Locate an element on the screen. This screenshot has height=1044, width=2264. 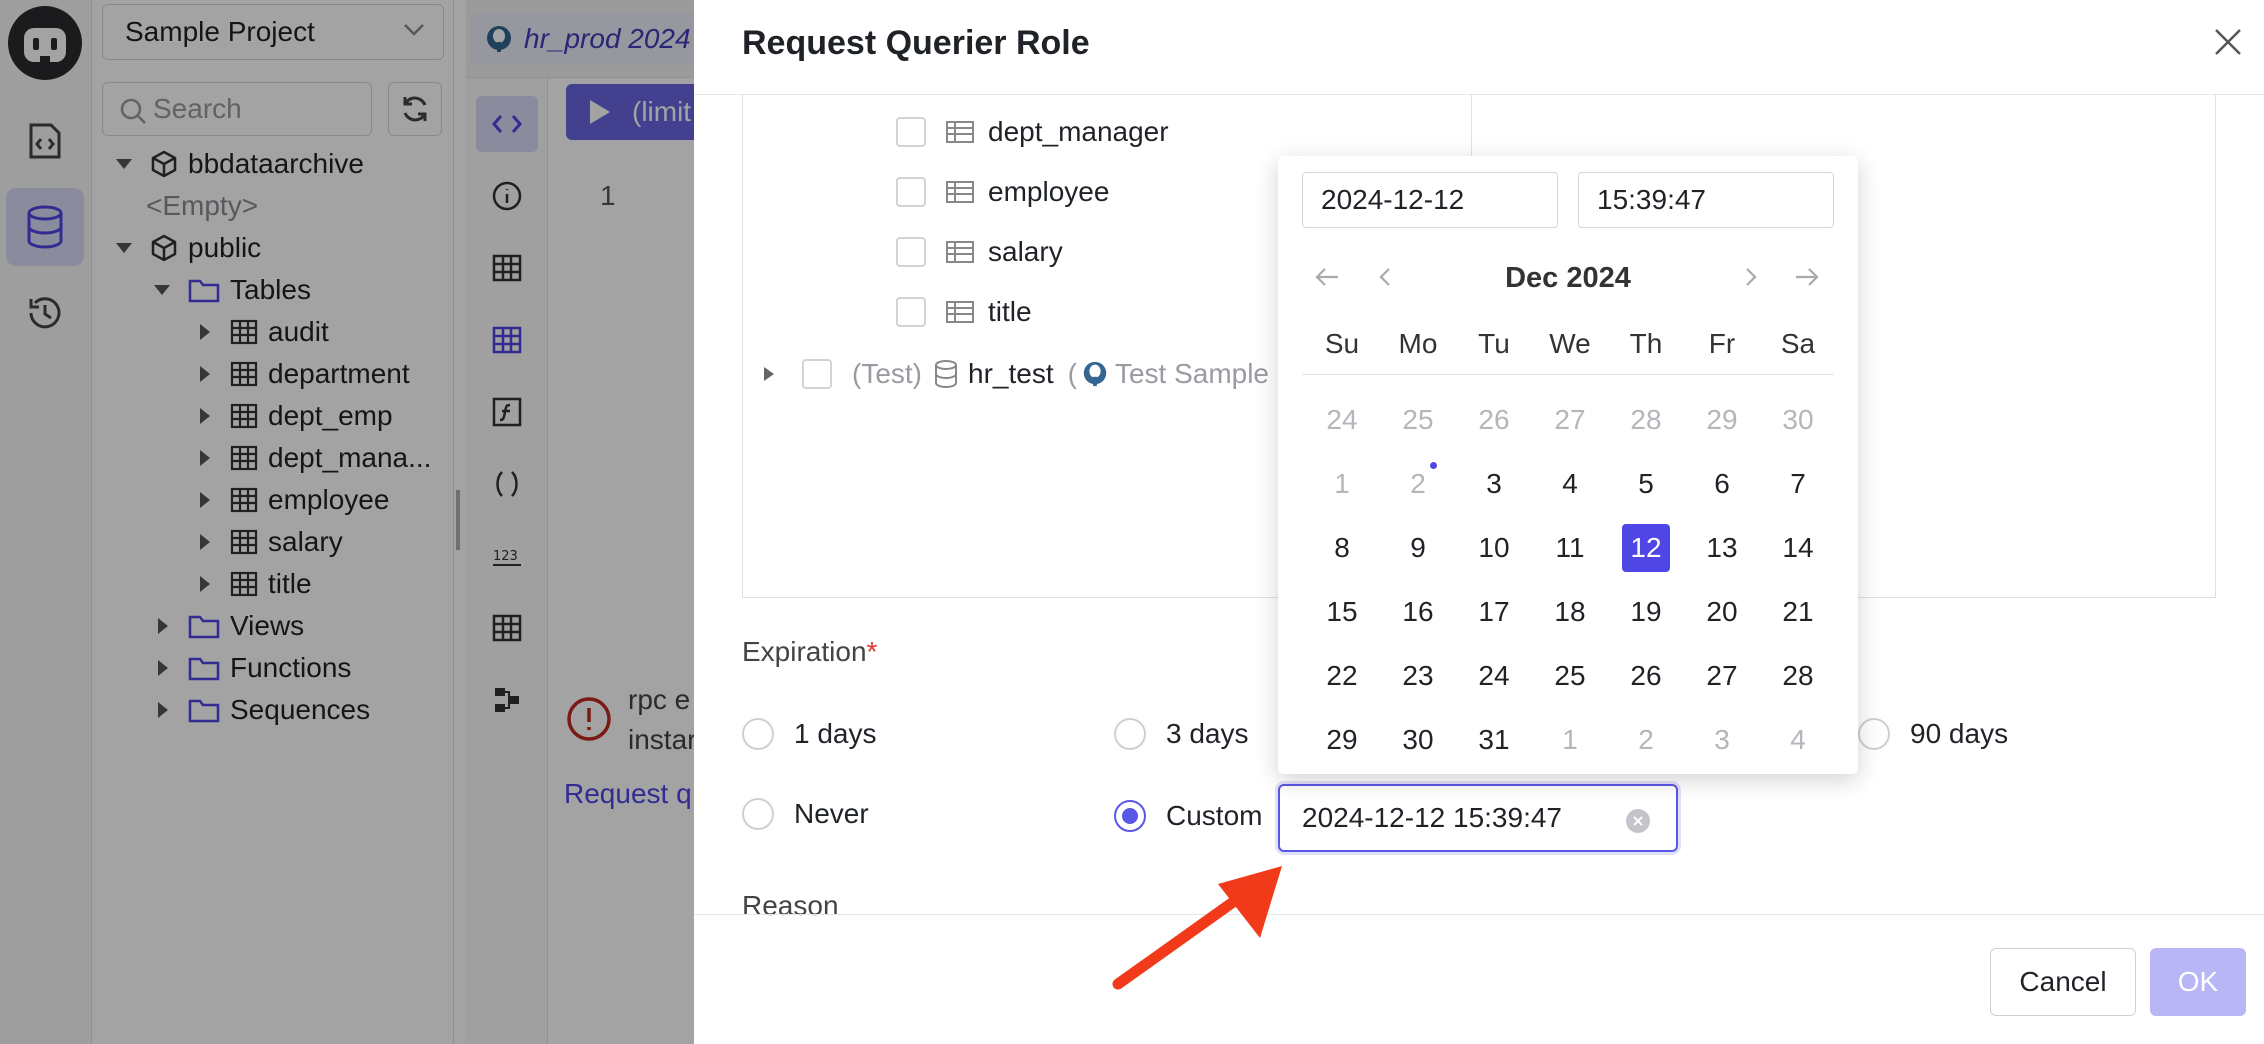
table-name: salary is located at coordinates (1025, 251).